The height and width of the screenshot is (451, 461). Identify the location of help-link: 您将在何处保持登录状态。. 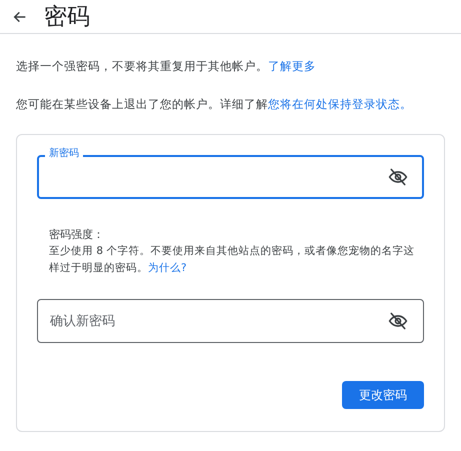
(340, 104).